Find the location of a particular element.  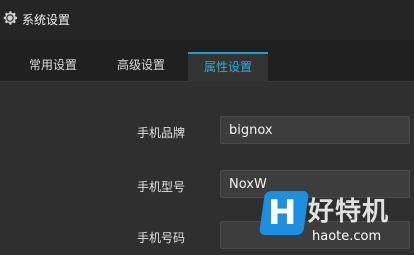

tab-common-settings: 常用设置 is located at coordinates (53, 64).